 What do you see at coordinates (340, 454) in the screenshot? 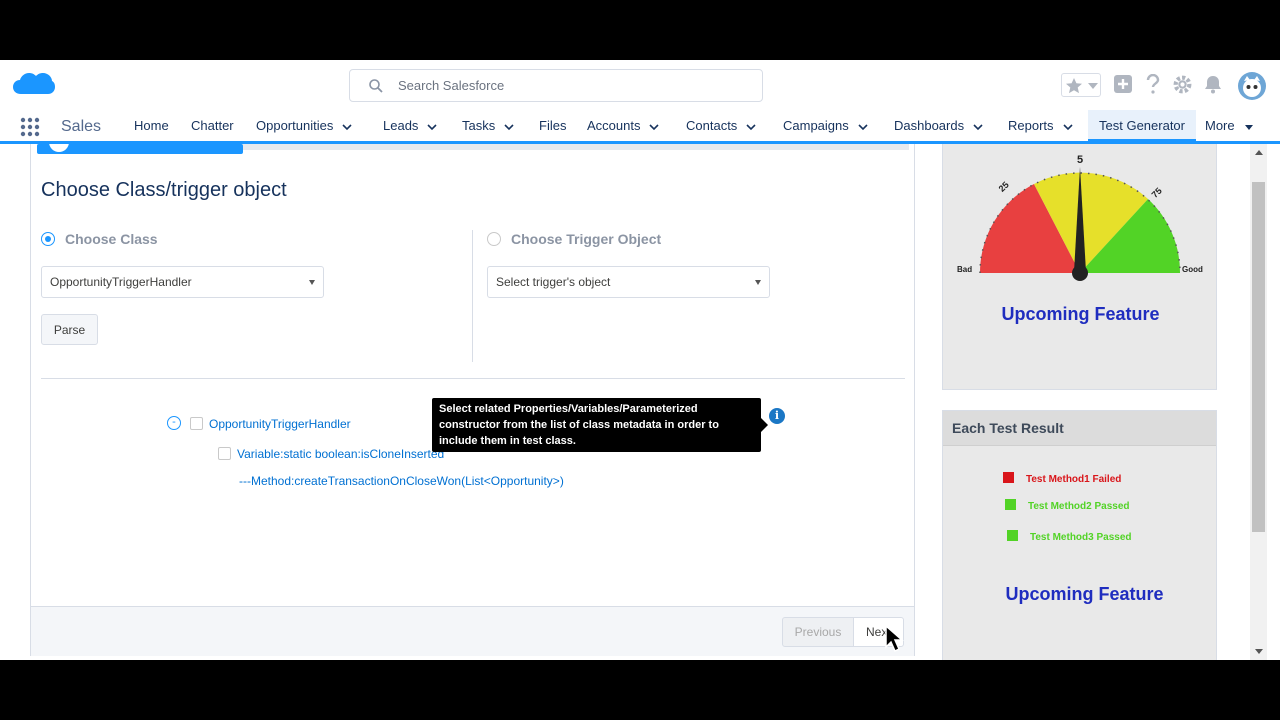
I see `tree-variable-label: Variable:static boolean:isCloneInserted` at bounding box center [340, 454].